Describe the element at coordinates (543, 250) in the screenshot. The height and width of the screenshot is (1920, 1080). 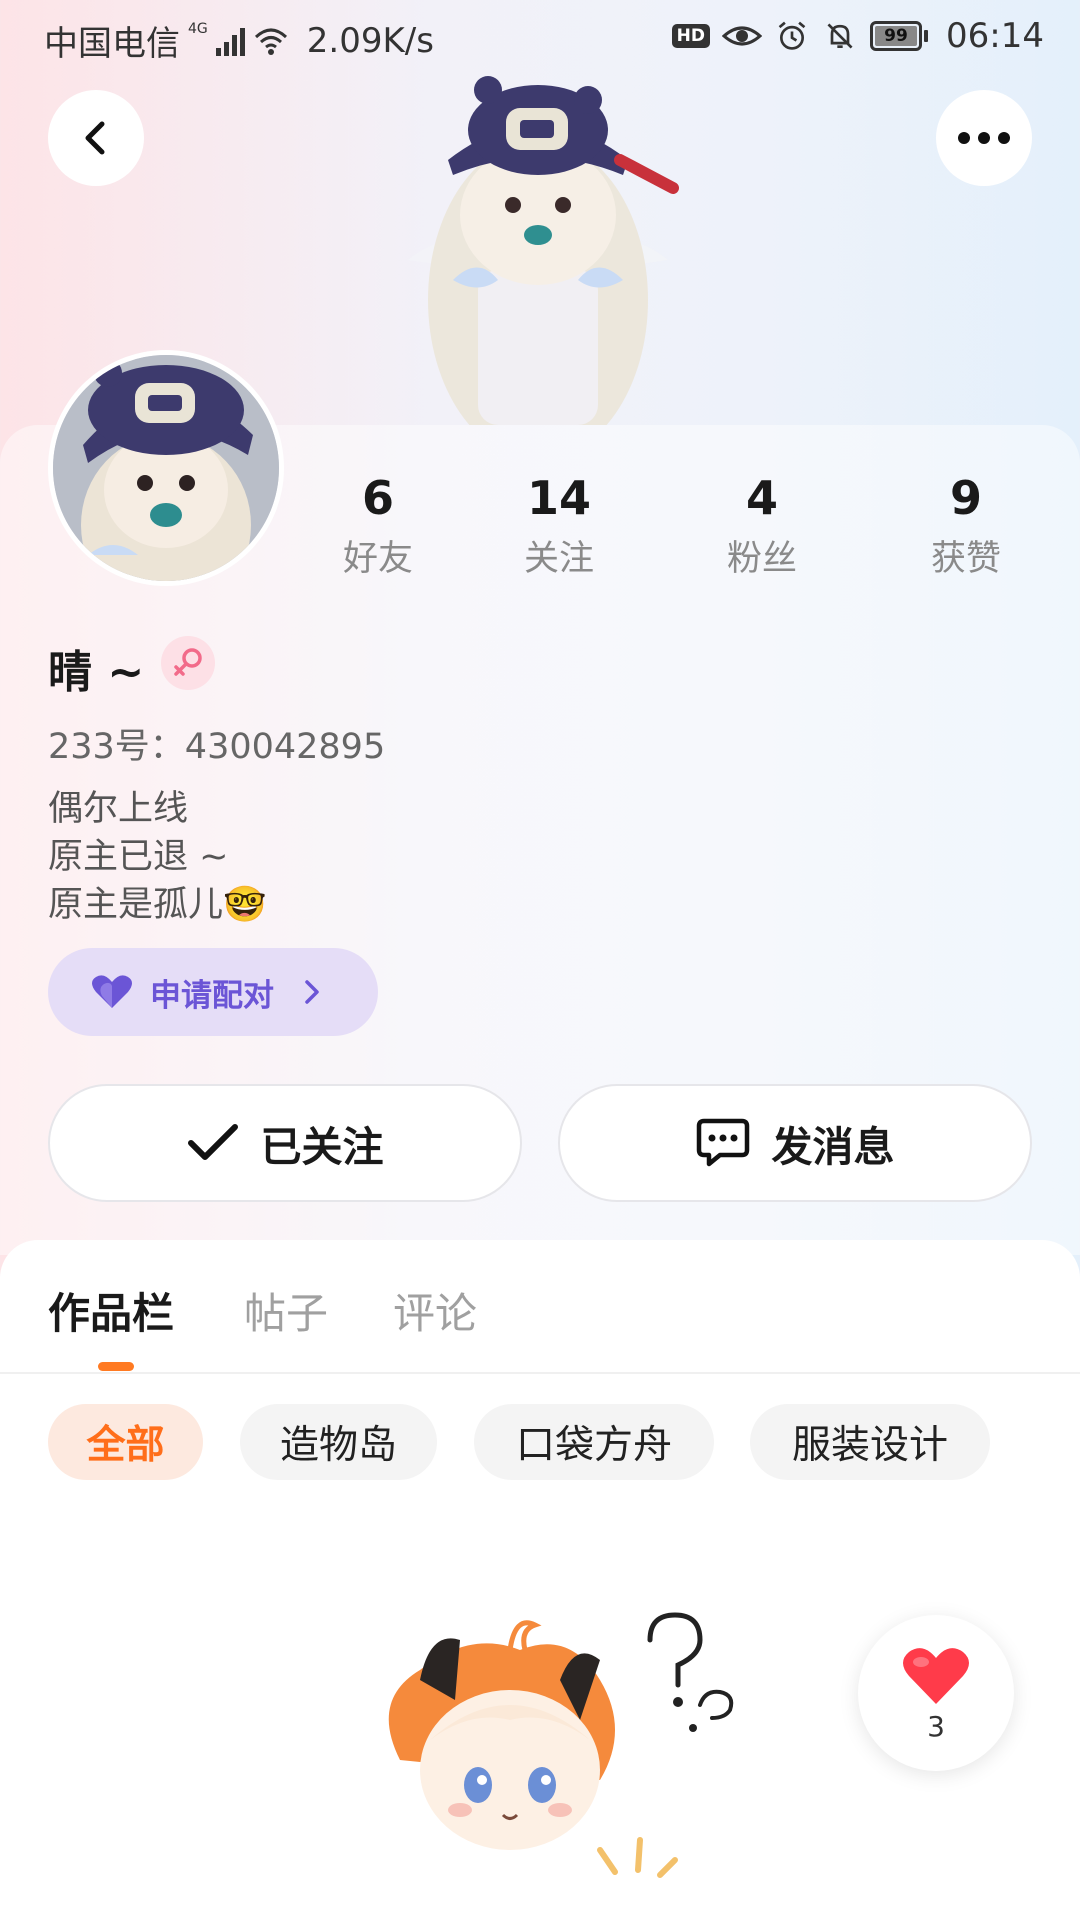
I see `avatar-character-banner-image` at that location.